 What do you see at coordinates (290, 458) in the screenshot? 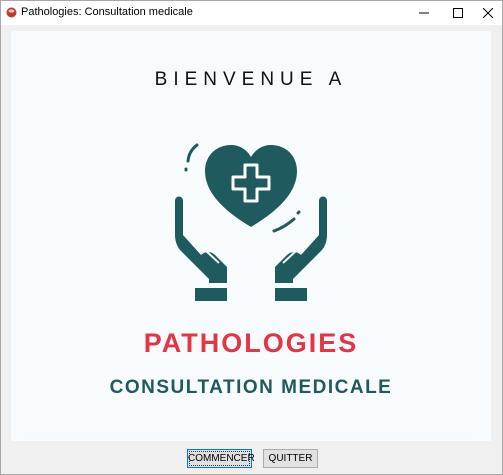
I see `quit-button: QUITTER` at bounding box center [290, 458].